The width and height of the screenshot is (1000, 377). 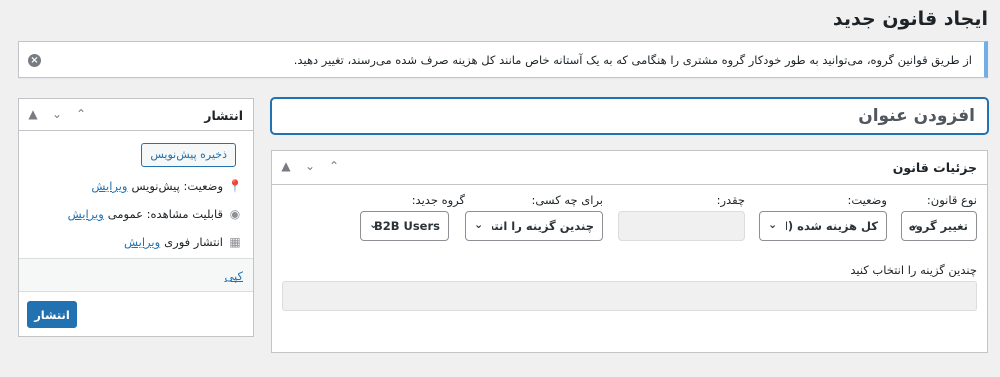 What do you see at coordinates (136, 115) in the screenshot?
I see `publish-header: انتشار ▲ ⌄ ⌃` at bounding box center [136, 115].